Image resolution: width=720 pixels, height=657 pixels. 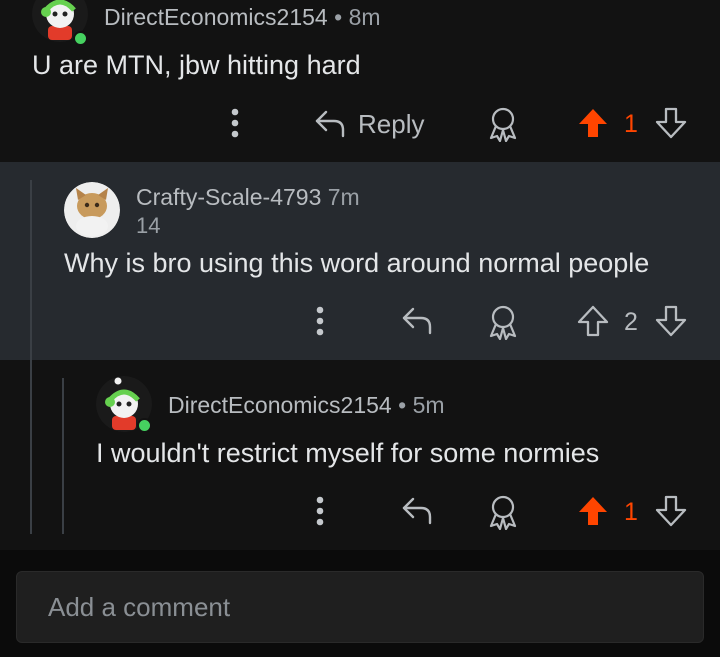 I want to click on add-comment-input, so click(x=360, y=607).